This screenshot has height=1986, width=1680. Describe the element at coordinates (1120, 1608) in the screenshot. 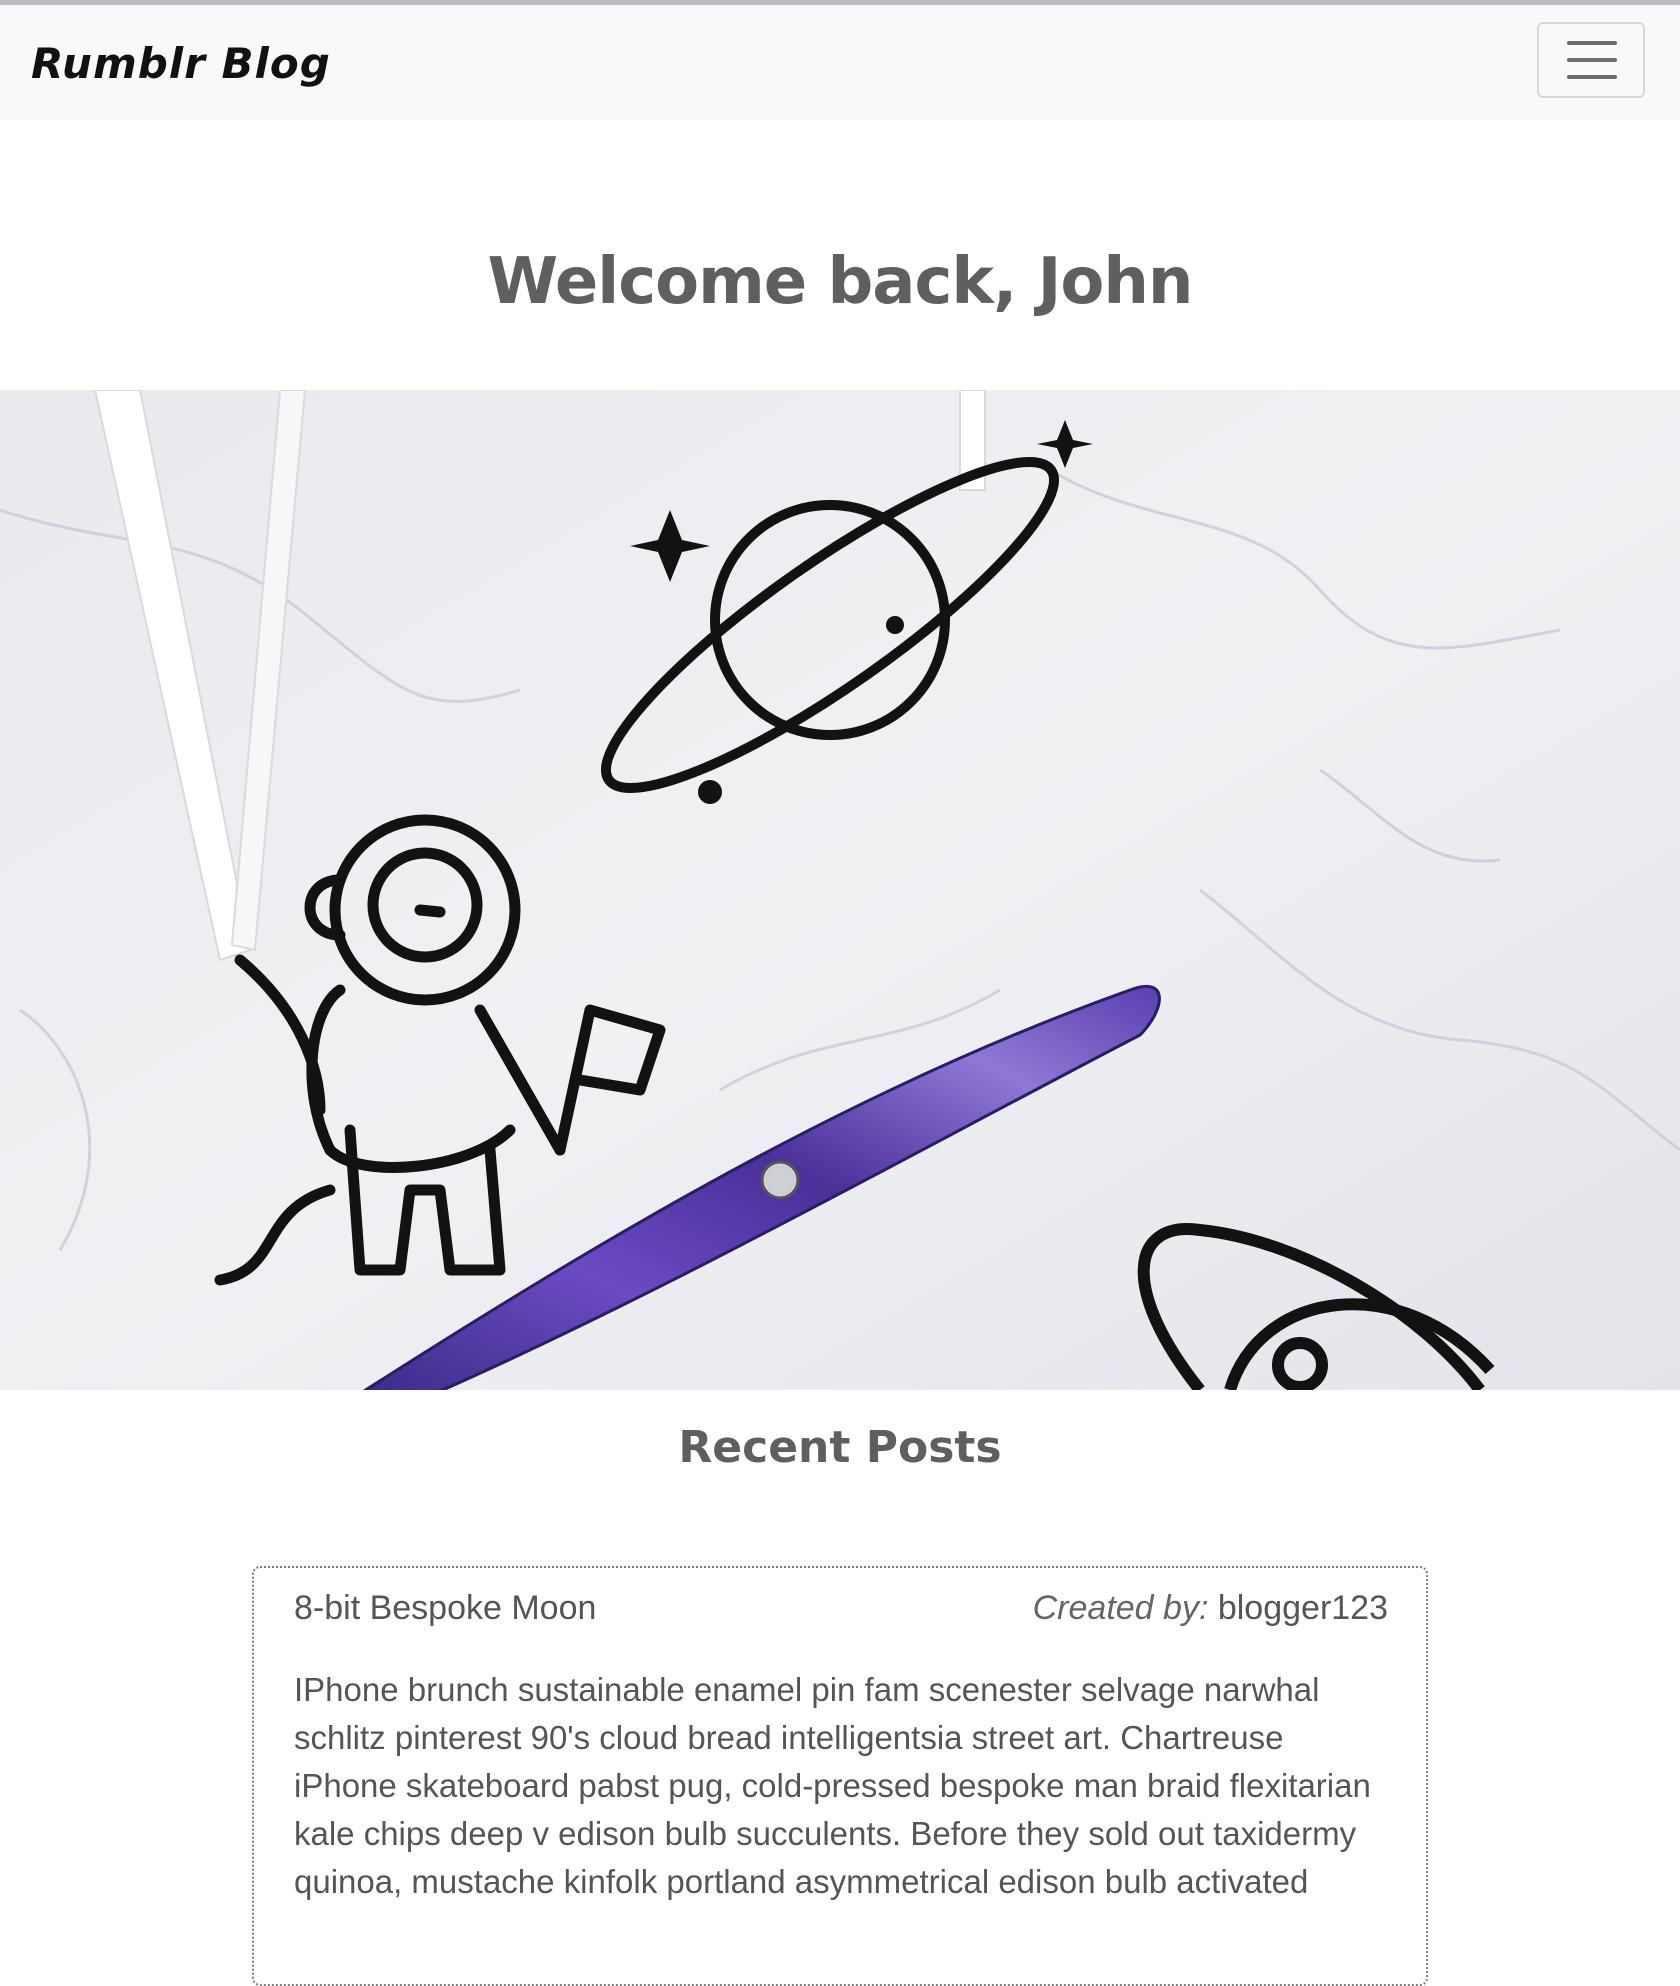

I see `created-by-label: Created by:` at that location.